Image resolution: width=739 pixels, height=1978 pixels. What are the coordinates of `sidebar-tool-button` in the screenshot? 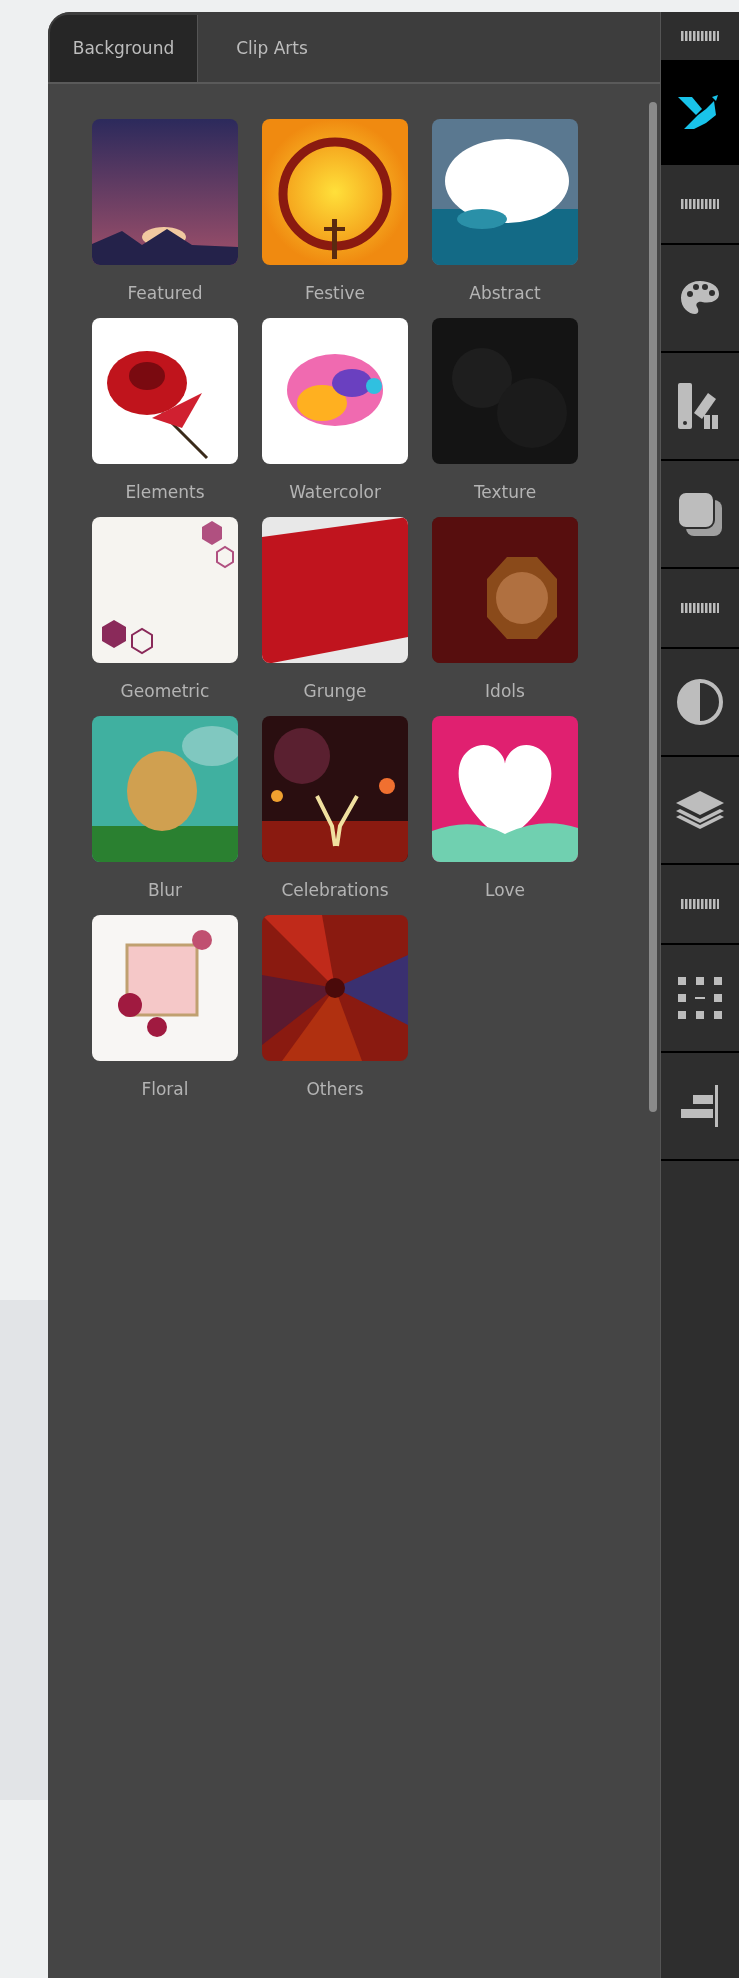 It's located at (700, 113).